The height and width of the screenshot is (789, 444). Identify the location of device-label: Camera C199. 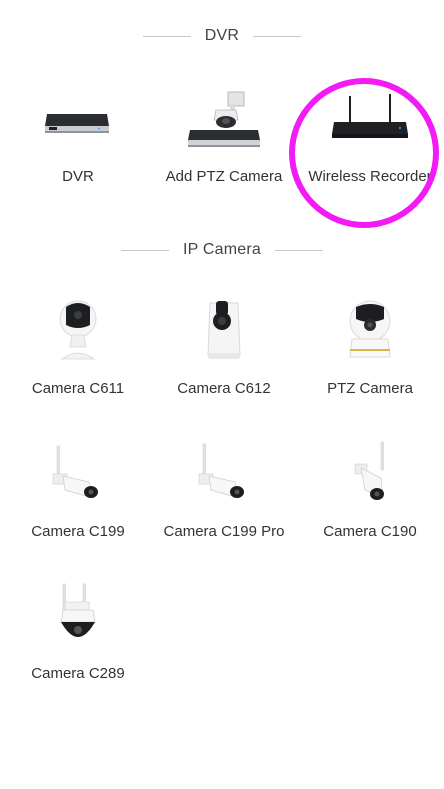
(78, 531).